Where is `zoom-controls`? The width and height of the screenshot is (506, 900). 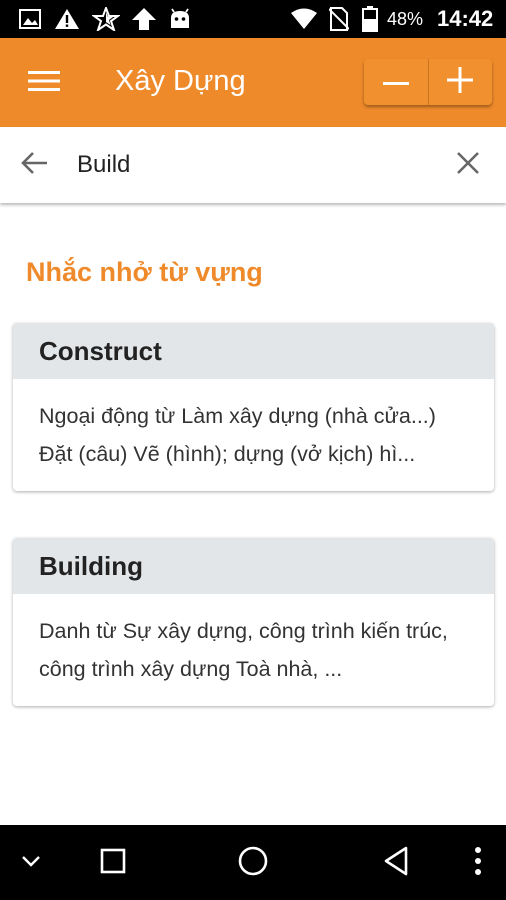 zoom-controls is located at coordinates (428, 82).